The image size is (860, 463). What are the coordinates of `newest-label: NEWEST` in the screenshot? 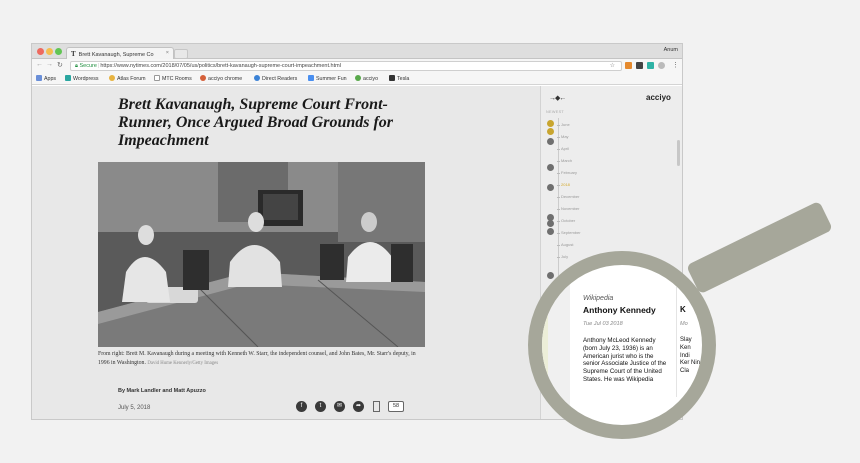 It's located at (555, 112).